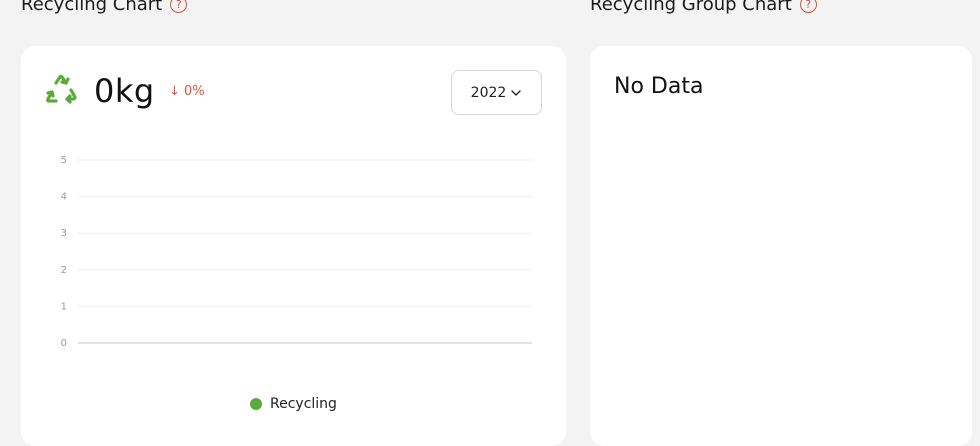  Describe the element at coordinates (303, 404) in the screenshot. I see `legend-label: Recycling` at that location.